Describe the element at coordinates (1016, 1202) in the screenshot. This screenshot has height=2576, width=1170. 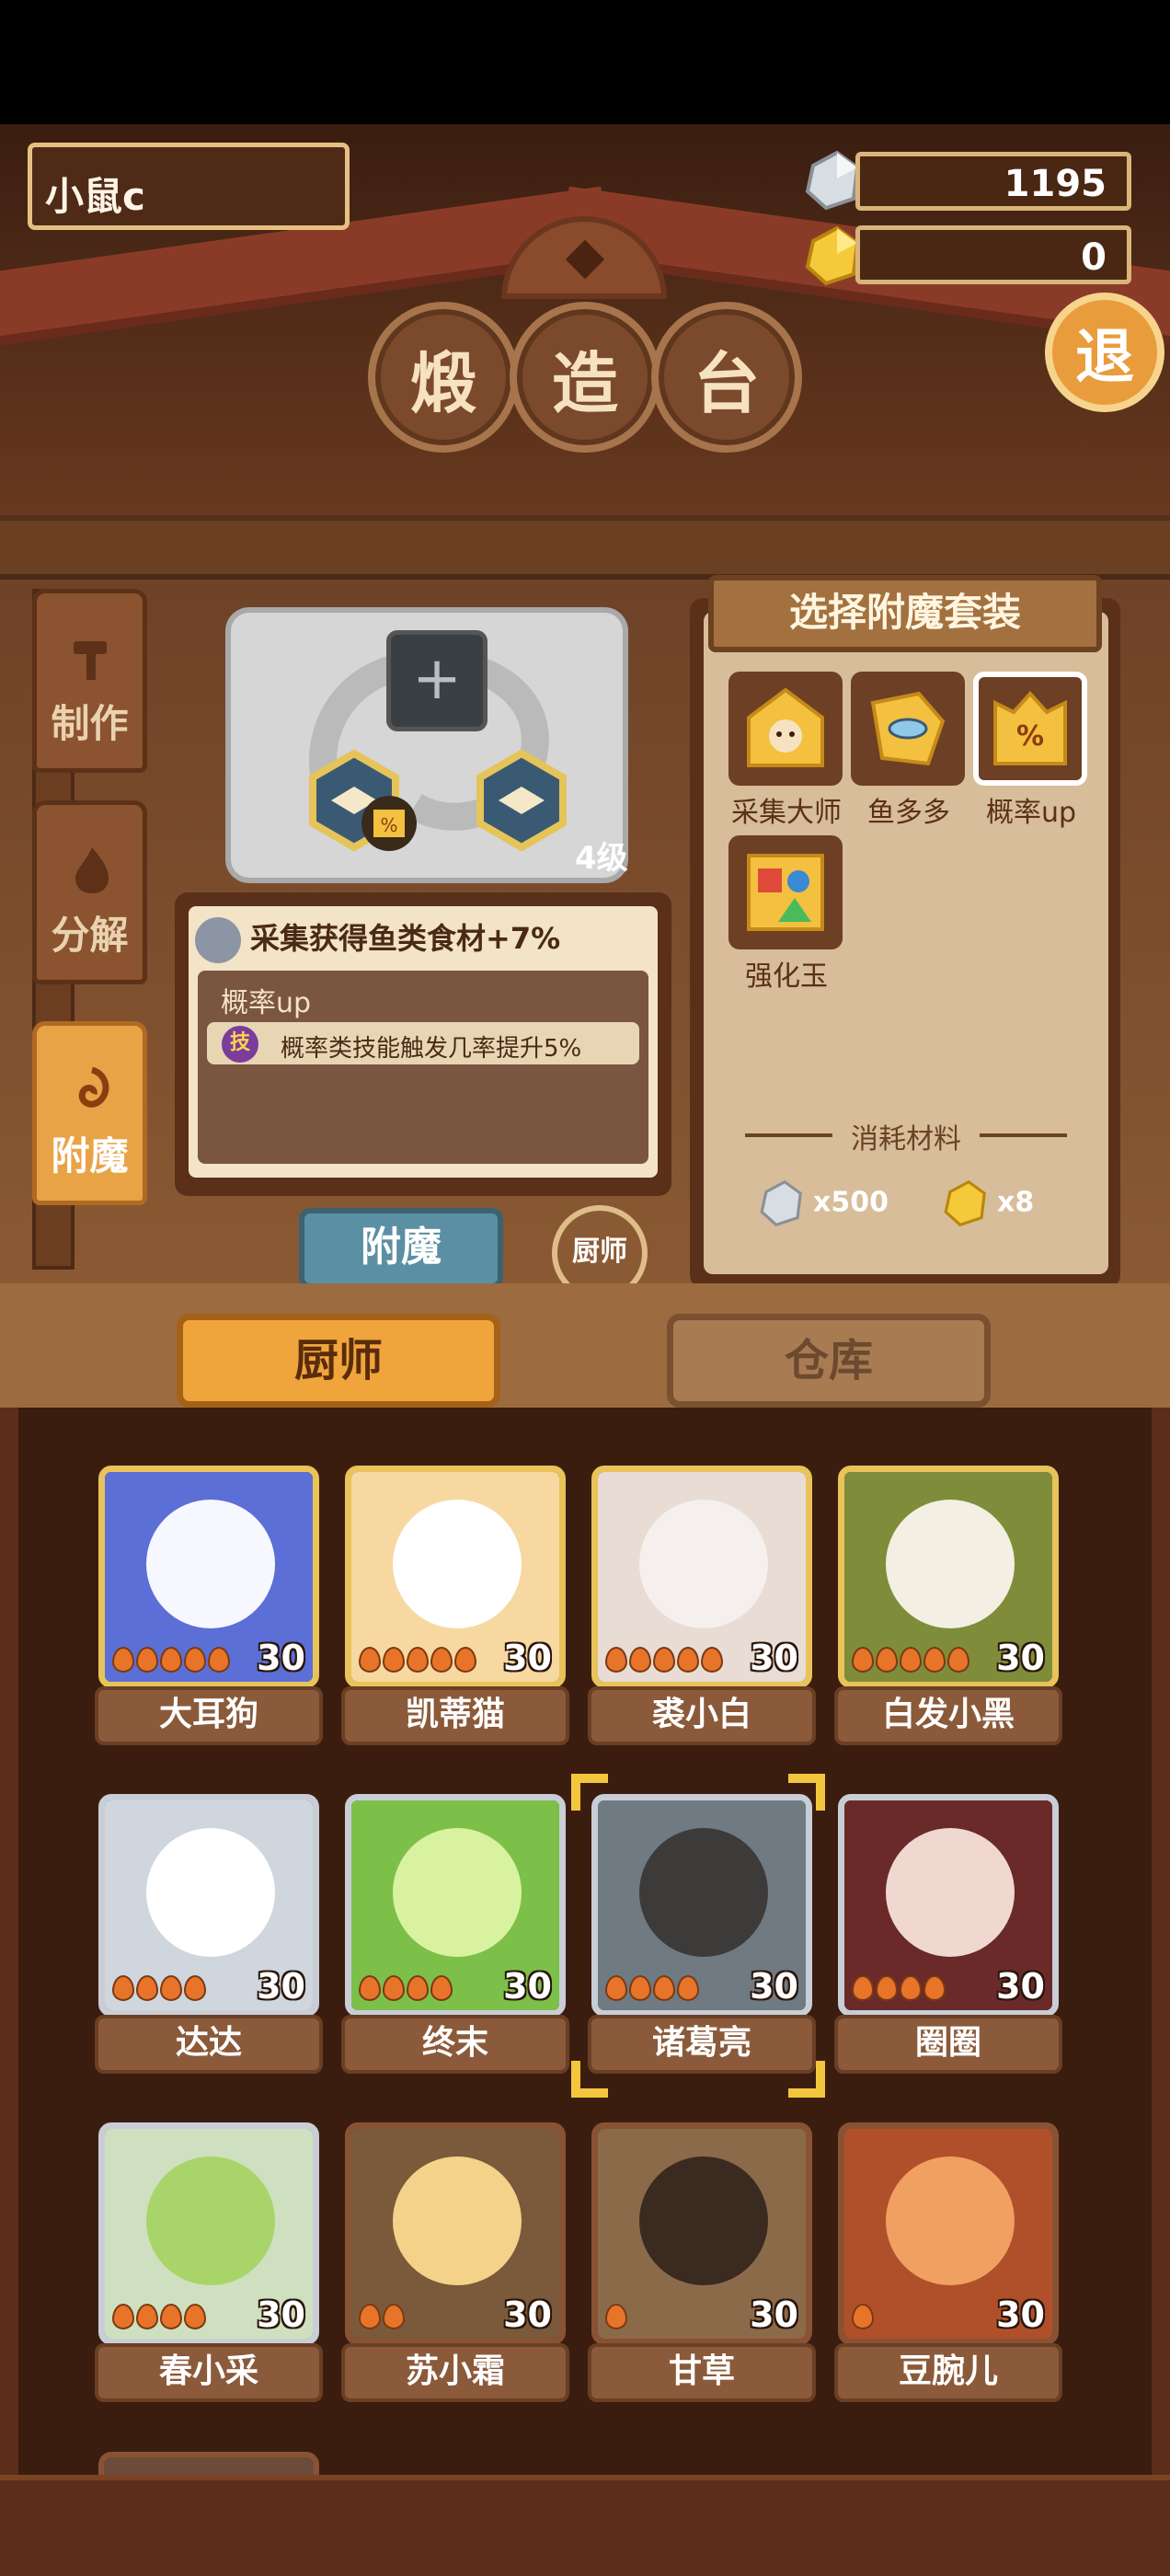
I see `material-gold-amount: x8` at that location.